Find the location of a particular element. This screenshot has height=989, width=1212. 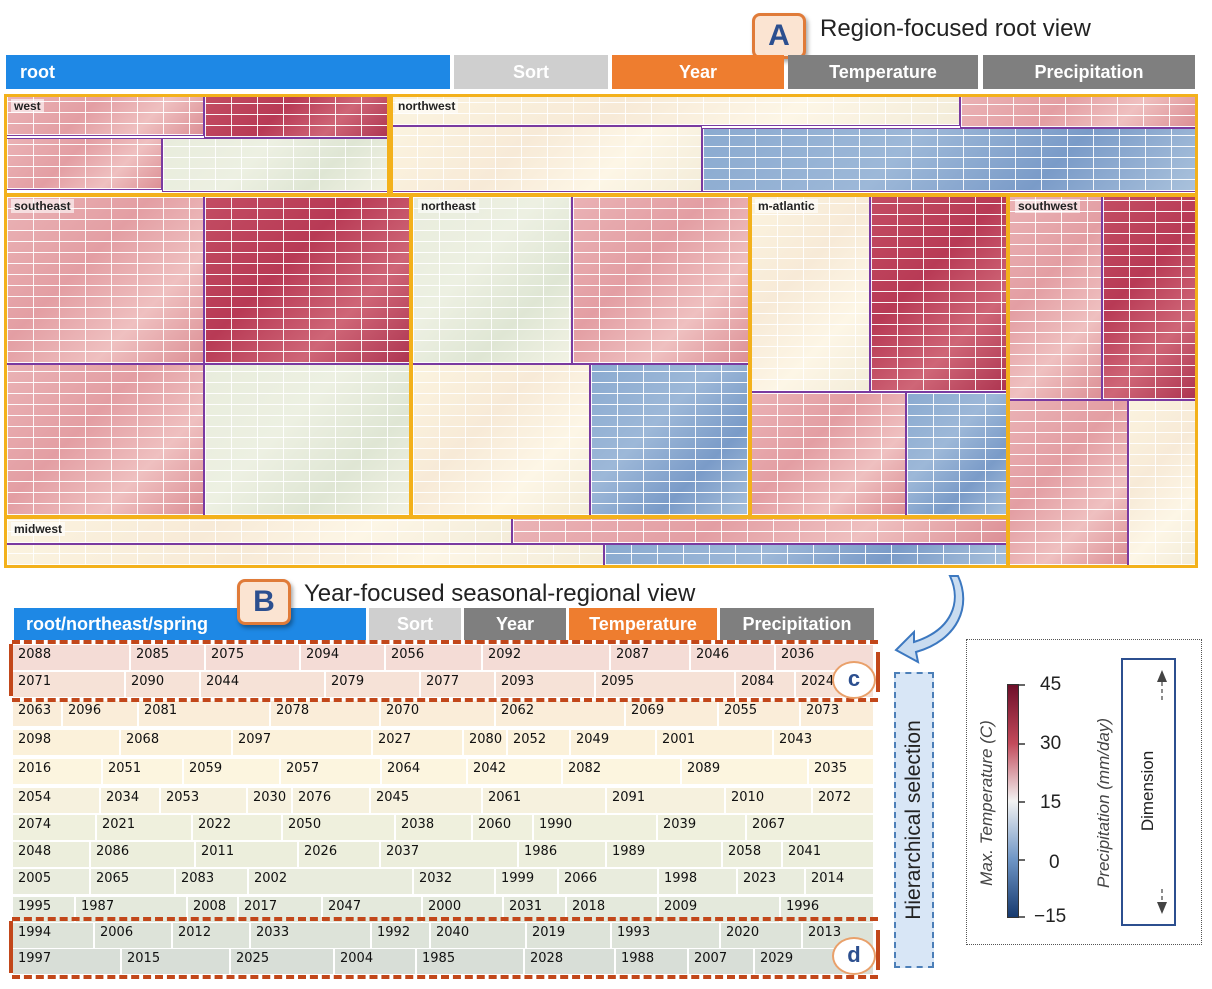

year-cell: 2089 is located at coordinates (744, 771).